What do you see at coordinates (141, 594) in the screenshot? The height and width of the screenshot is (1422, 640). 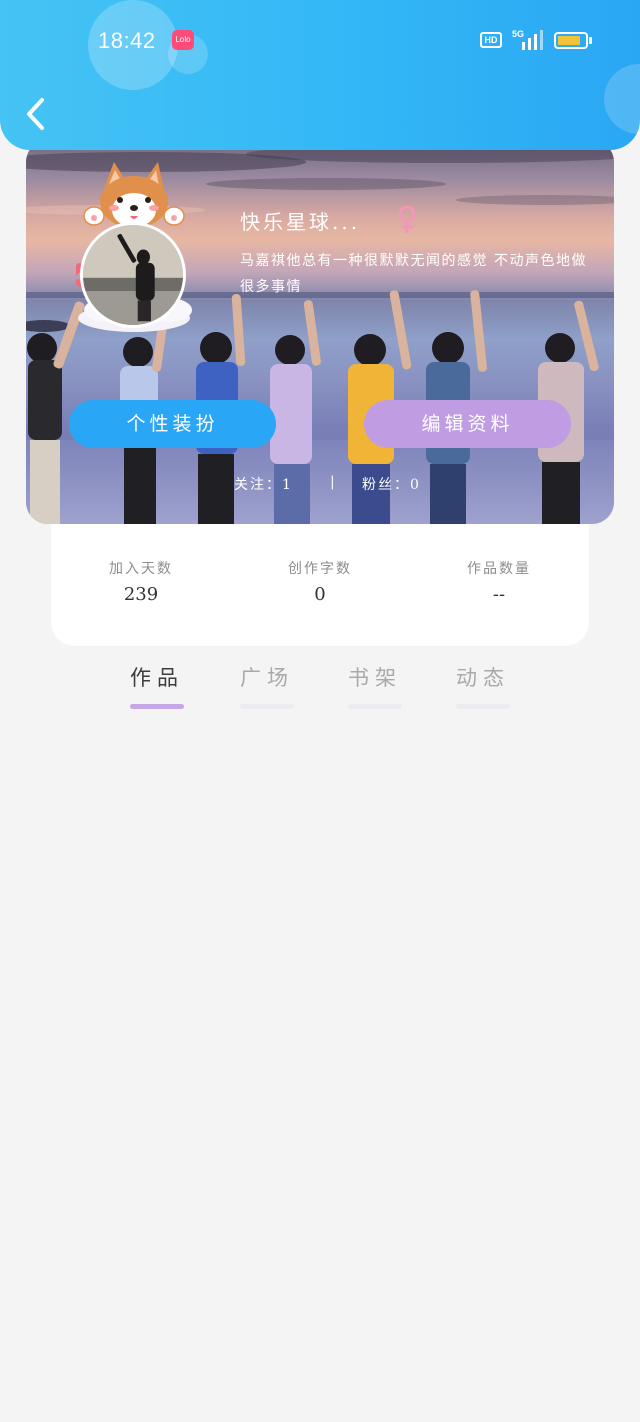 I see `stat-value: 239` at bounding box center [141, 594].